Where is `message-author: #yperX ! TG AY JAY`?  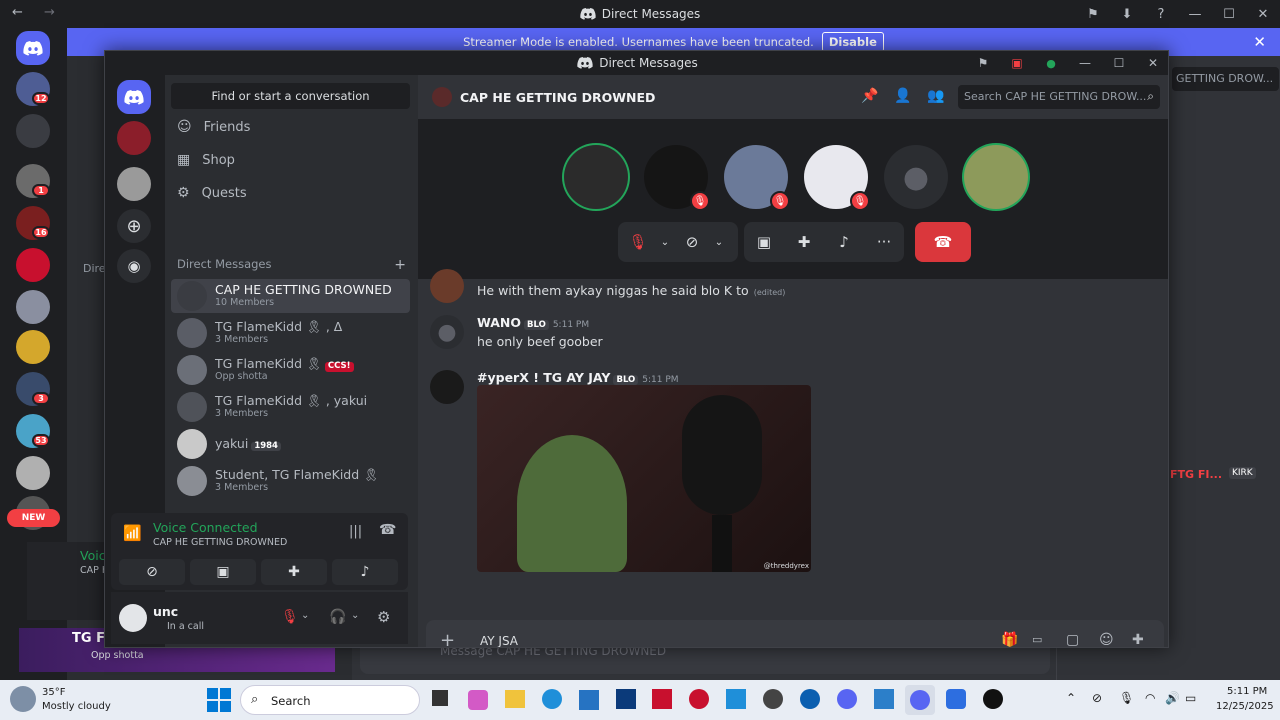 message-author: #yperX ! TG AY JAY is located at coordinates (543, 377).